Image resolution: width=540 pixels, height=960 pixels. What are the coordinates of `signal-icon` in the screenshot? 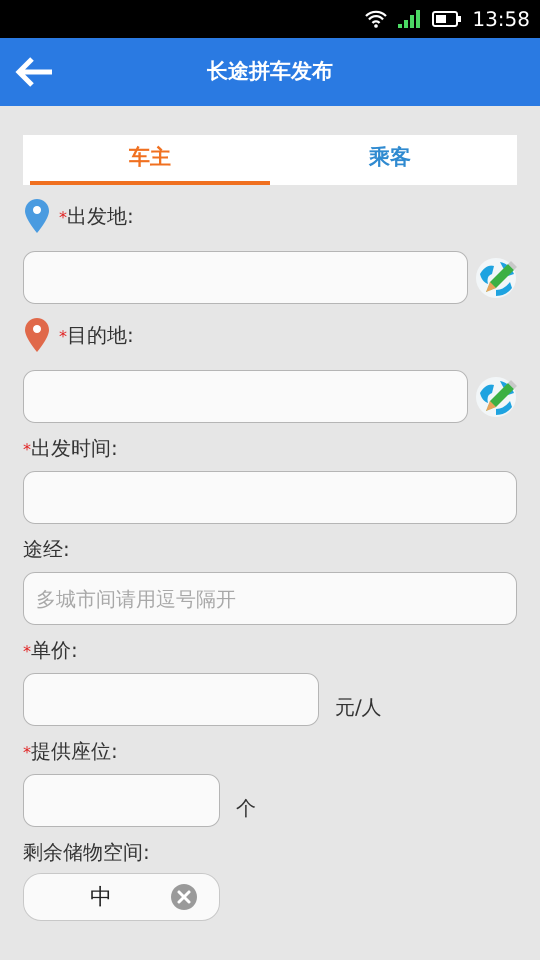 It's located at (410, 19).